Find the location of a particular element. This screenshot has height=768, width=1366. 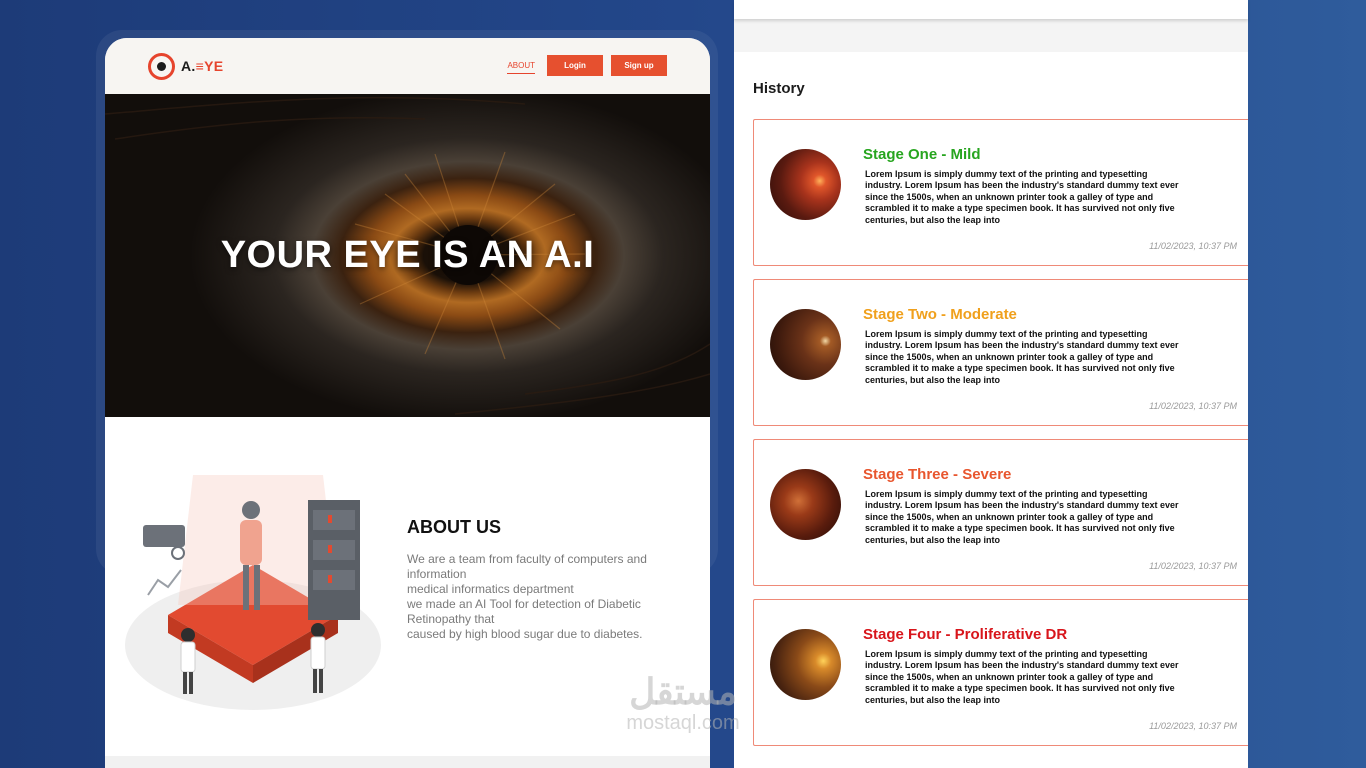

nav-links: ABOUT Login Sign up is located at coordinates (587, 65).